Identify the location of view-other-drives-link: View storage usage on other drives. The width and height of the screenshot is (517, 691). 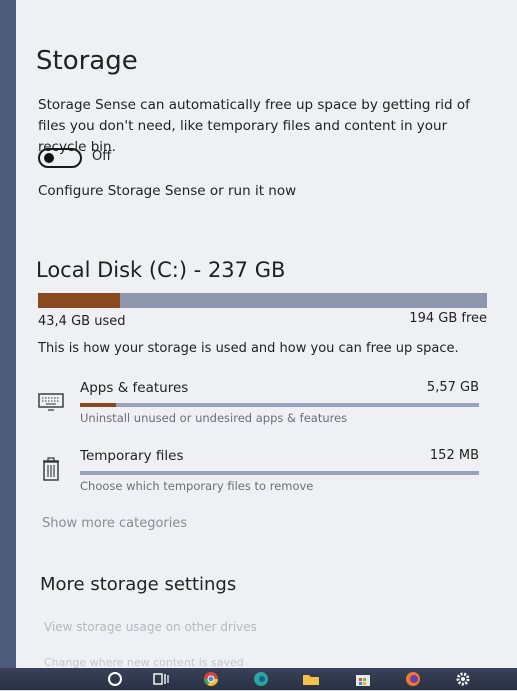
(150, 627).